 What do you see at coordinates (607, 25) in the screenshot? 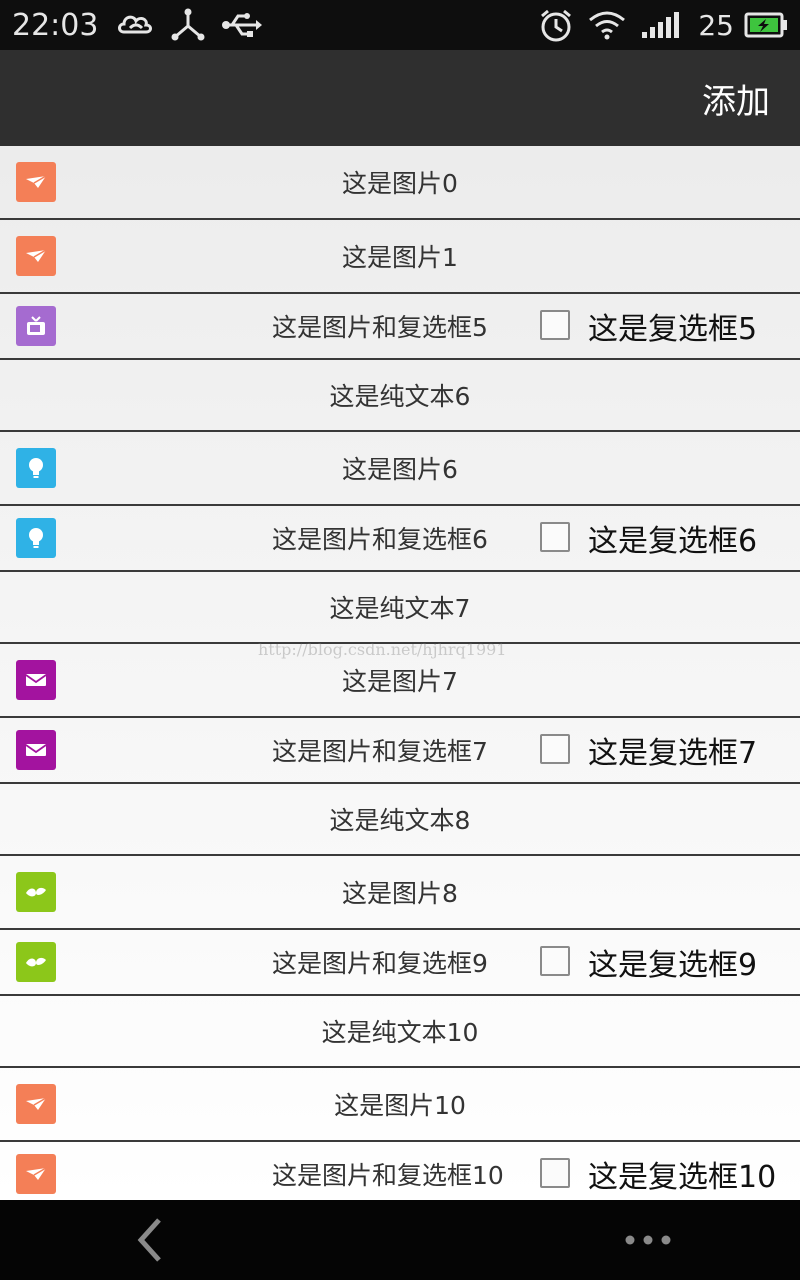
I see `wifi-icon` at bounding box center [607, 25].